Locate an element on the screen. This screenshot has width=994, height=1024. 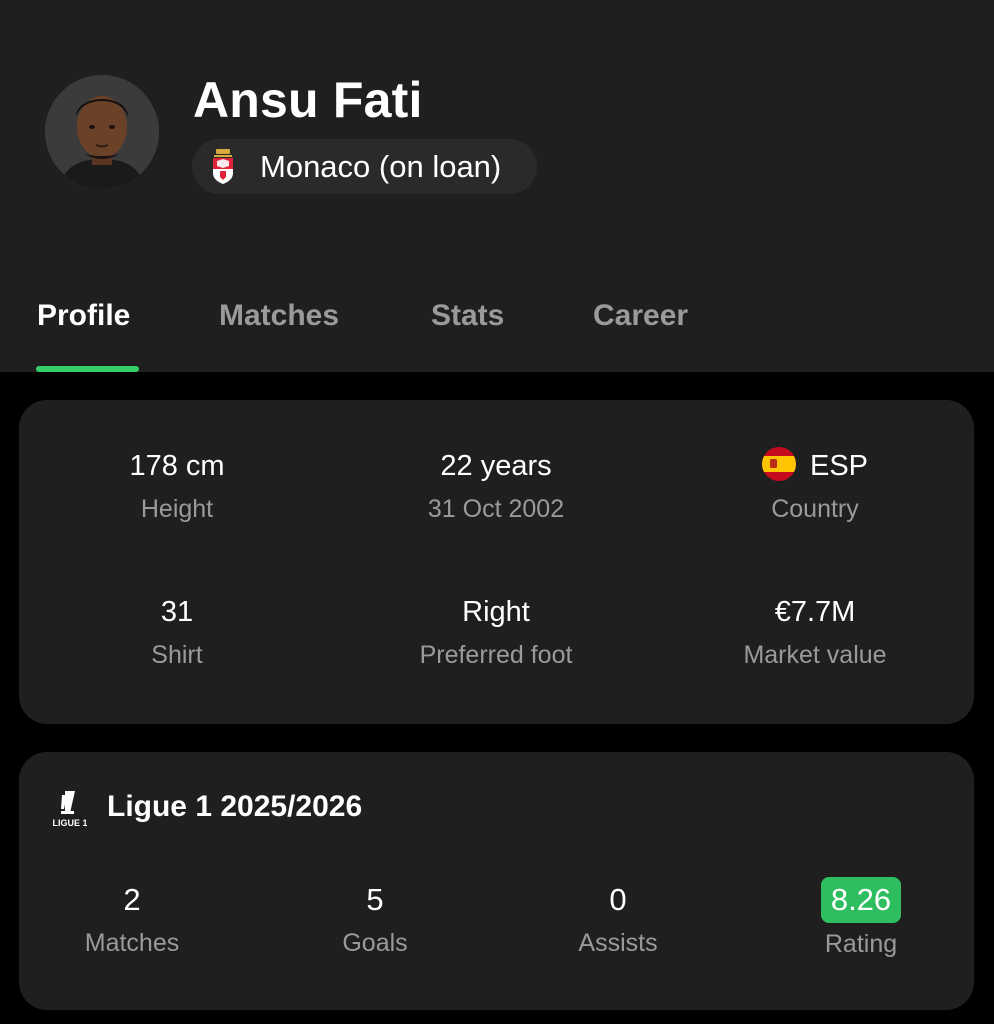
market-value: €7.7M is located at coordinates (815, 612).